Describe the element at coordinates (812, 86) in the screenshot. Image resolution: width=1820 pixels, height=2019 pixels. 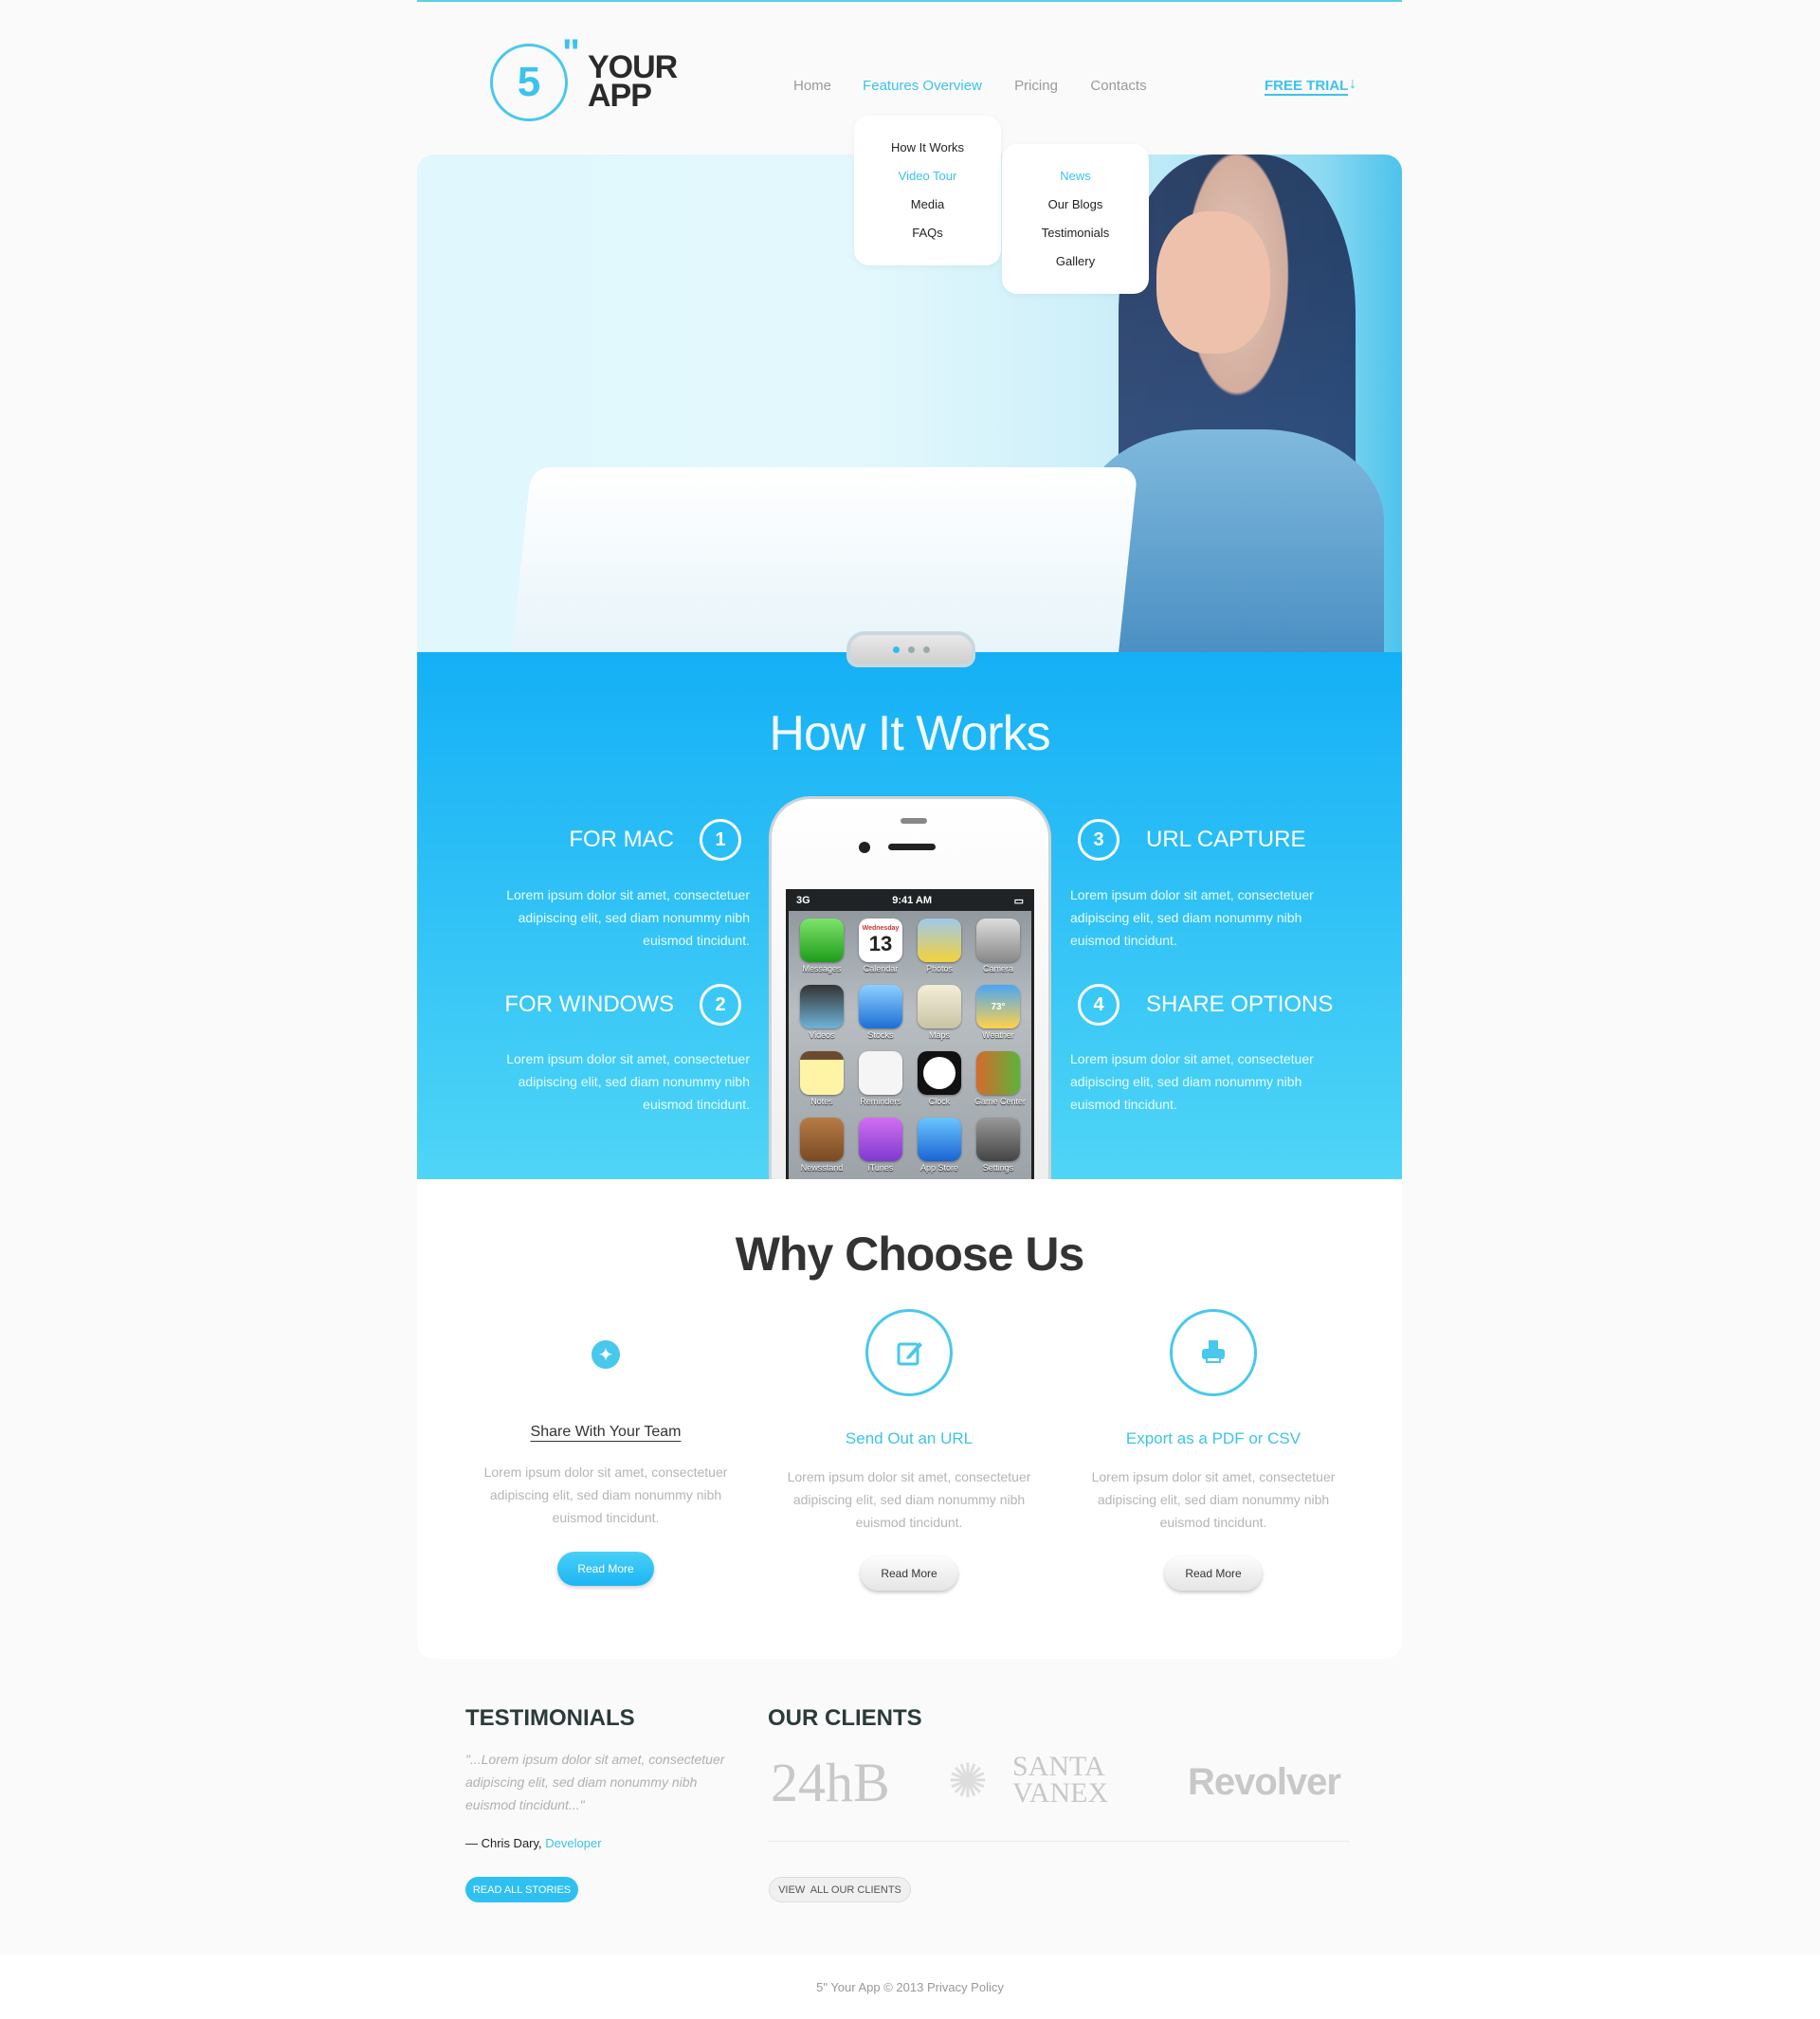
I see `nav-home: Home` at that location.